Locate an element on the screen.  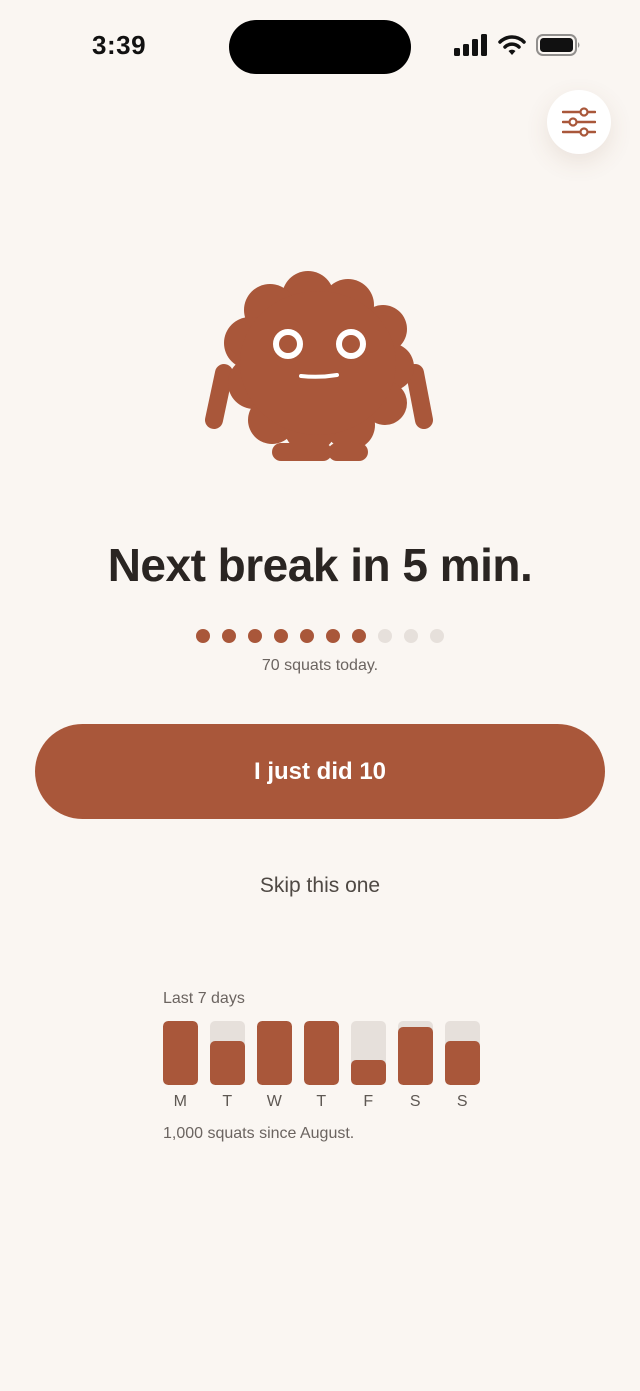
today-count: 70 squats today. is located at coordinates (320, 665).